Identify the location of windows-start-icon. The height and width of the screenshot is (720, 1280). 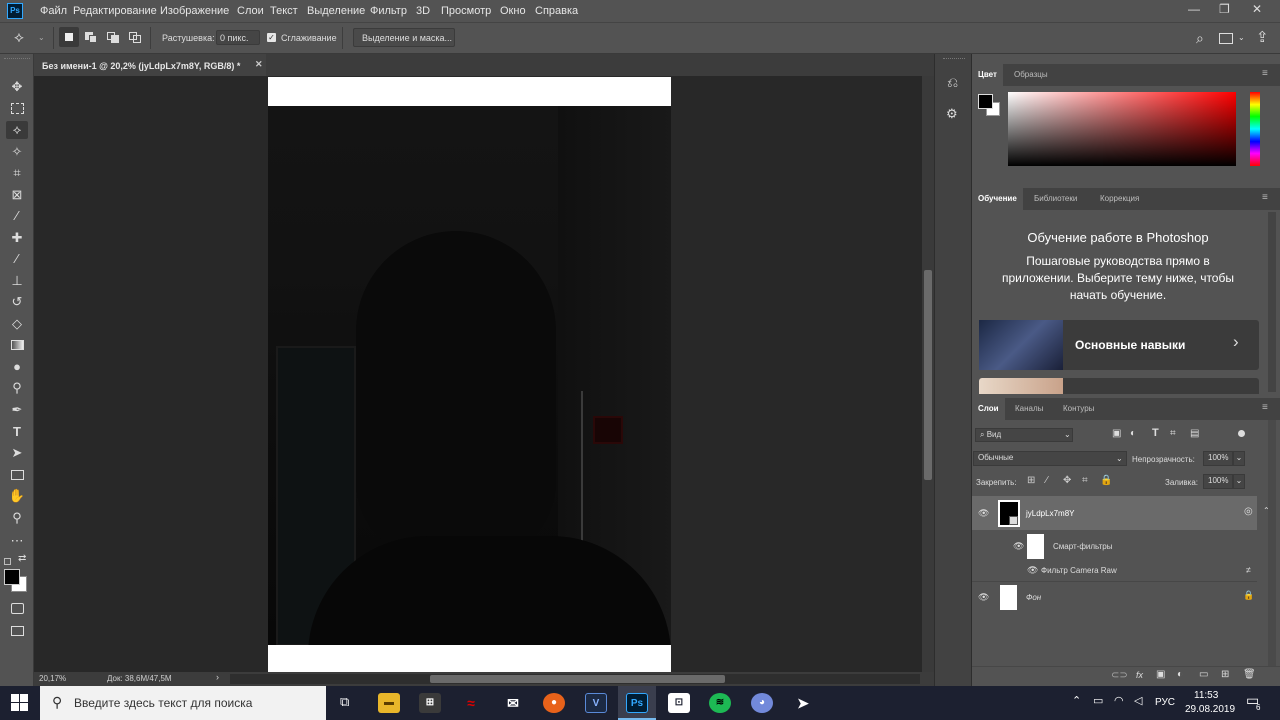
(20, 703).